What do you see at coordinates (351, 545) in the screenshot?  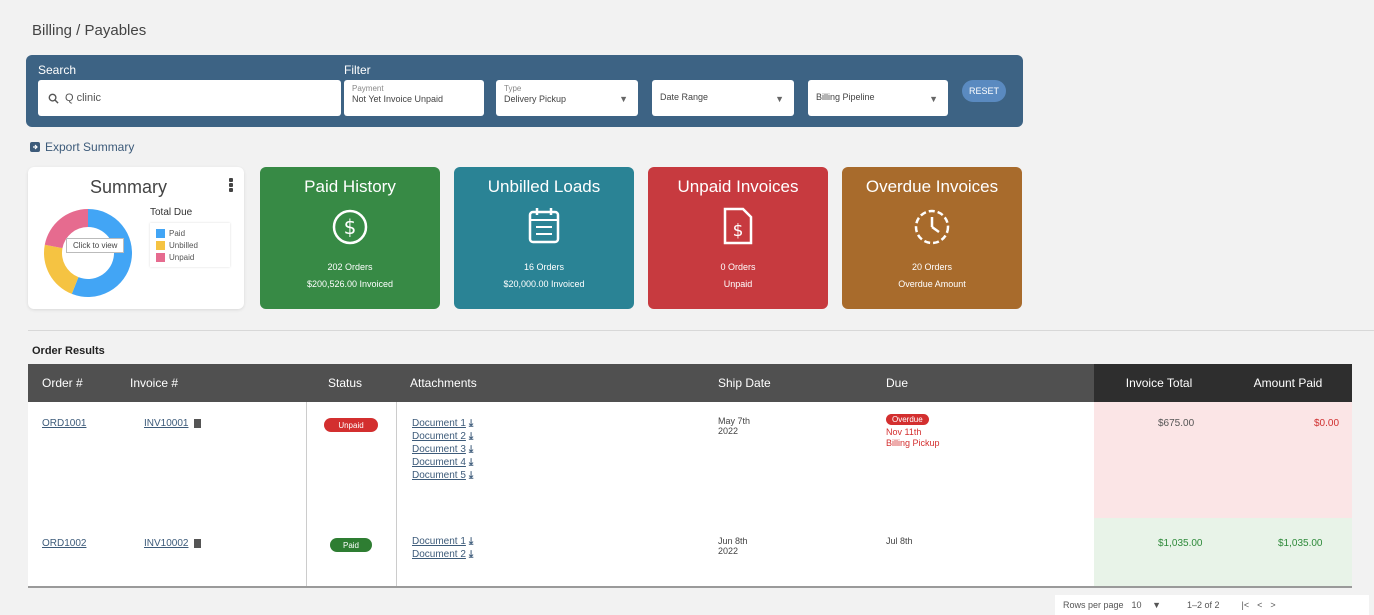 I see `status-badge: Paid` at bounding box center [351, 545].